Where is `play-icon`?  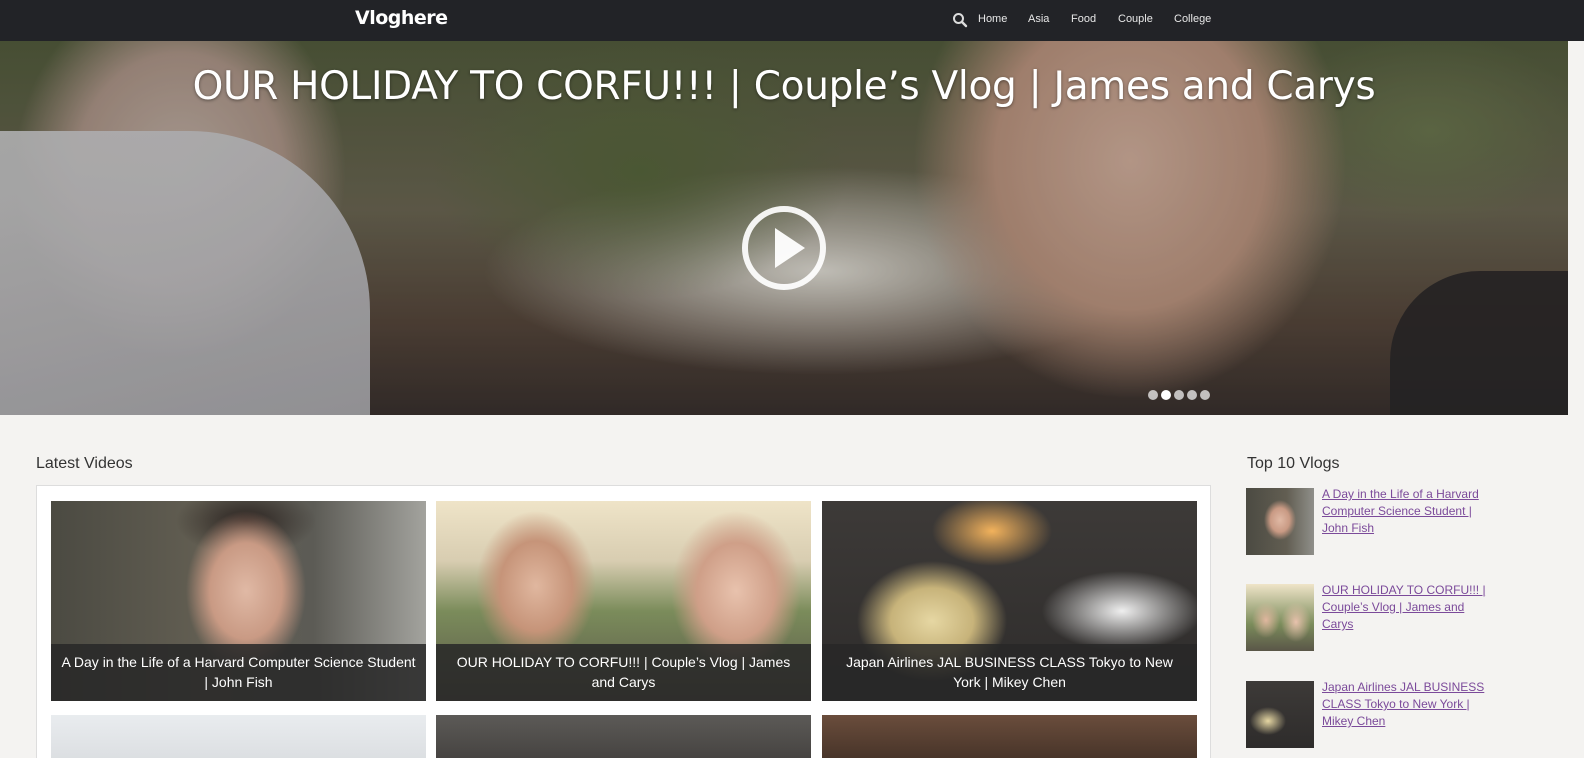 play-icon is located at coordinates (784, 248).